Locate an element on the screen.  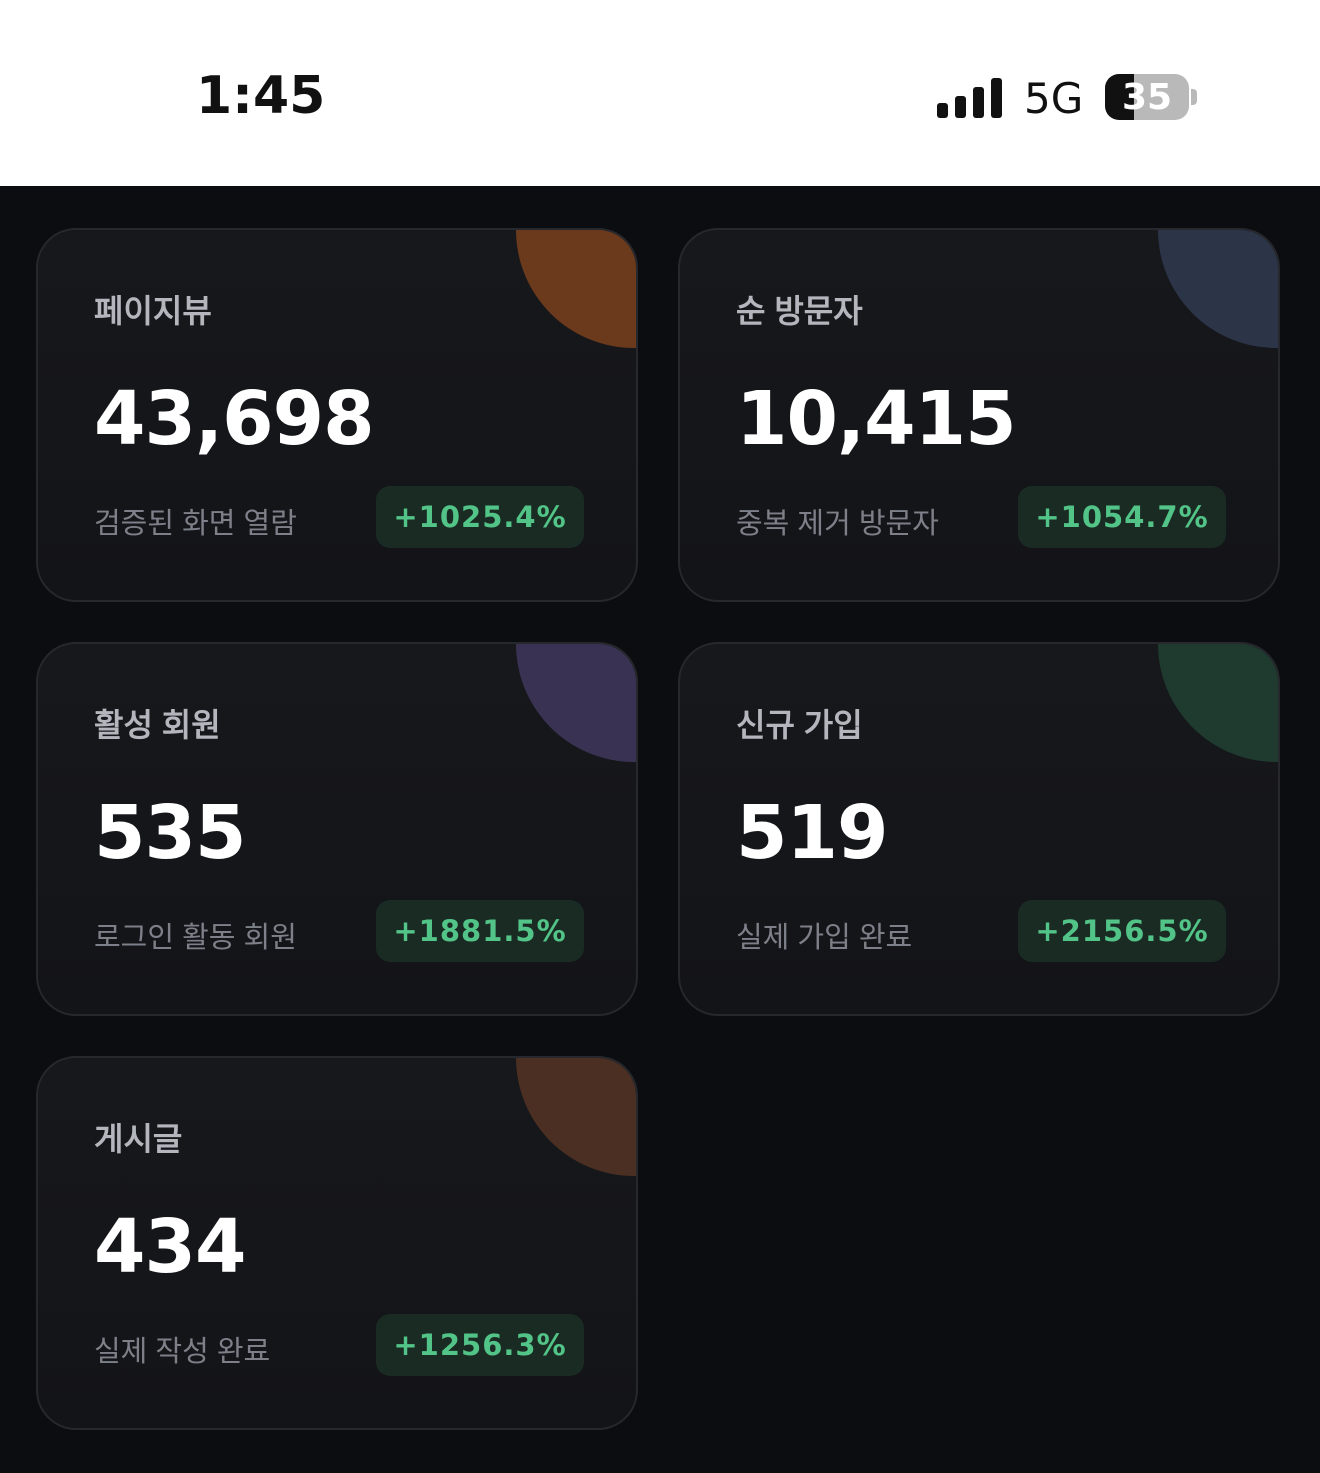
stat-card-title: 게시글 is located at coordinates (138, 1139).